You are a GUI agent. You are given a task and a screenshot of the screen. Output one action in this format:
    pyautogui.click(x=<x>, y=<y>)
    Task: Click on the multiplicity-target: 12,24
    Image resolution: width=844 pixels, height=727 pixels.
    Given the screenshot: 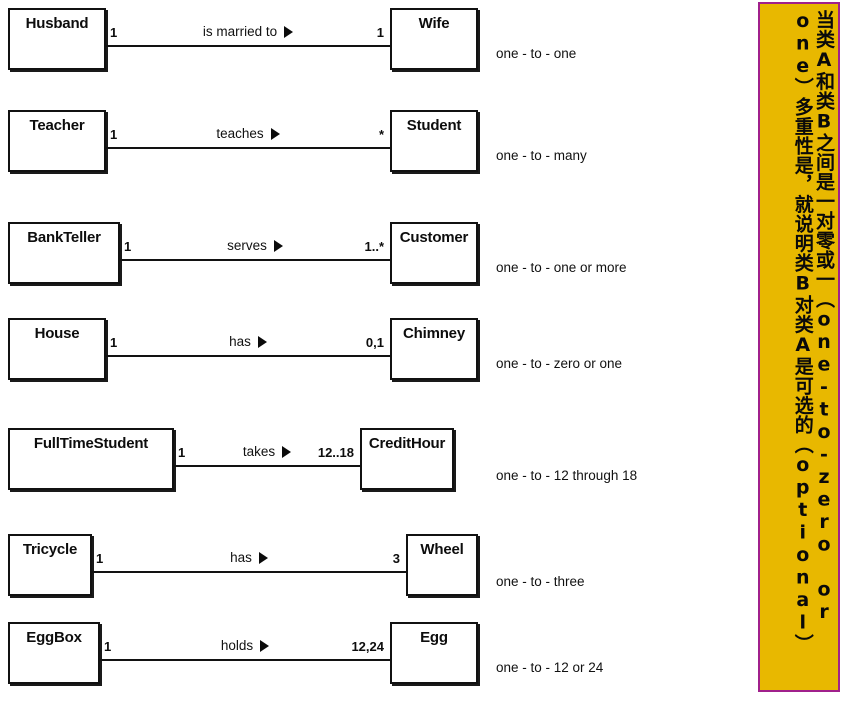 What is the action you would take?
    pyautogui.click(x=367, y=646)
    